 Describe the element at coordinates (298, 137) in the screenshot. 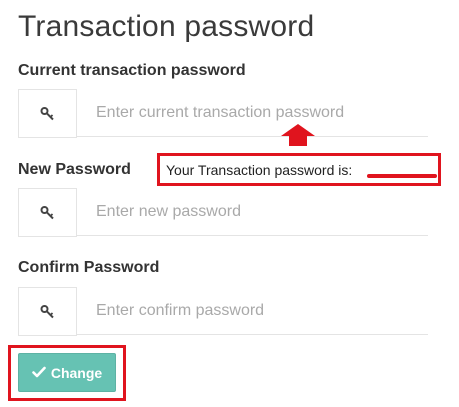

I see `red-arrow-annotation` at that location.